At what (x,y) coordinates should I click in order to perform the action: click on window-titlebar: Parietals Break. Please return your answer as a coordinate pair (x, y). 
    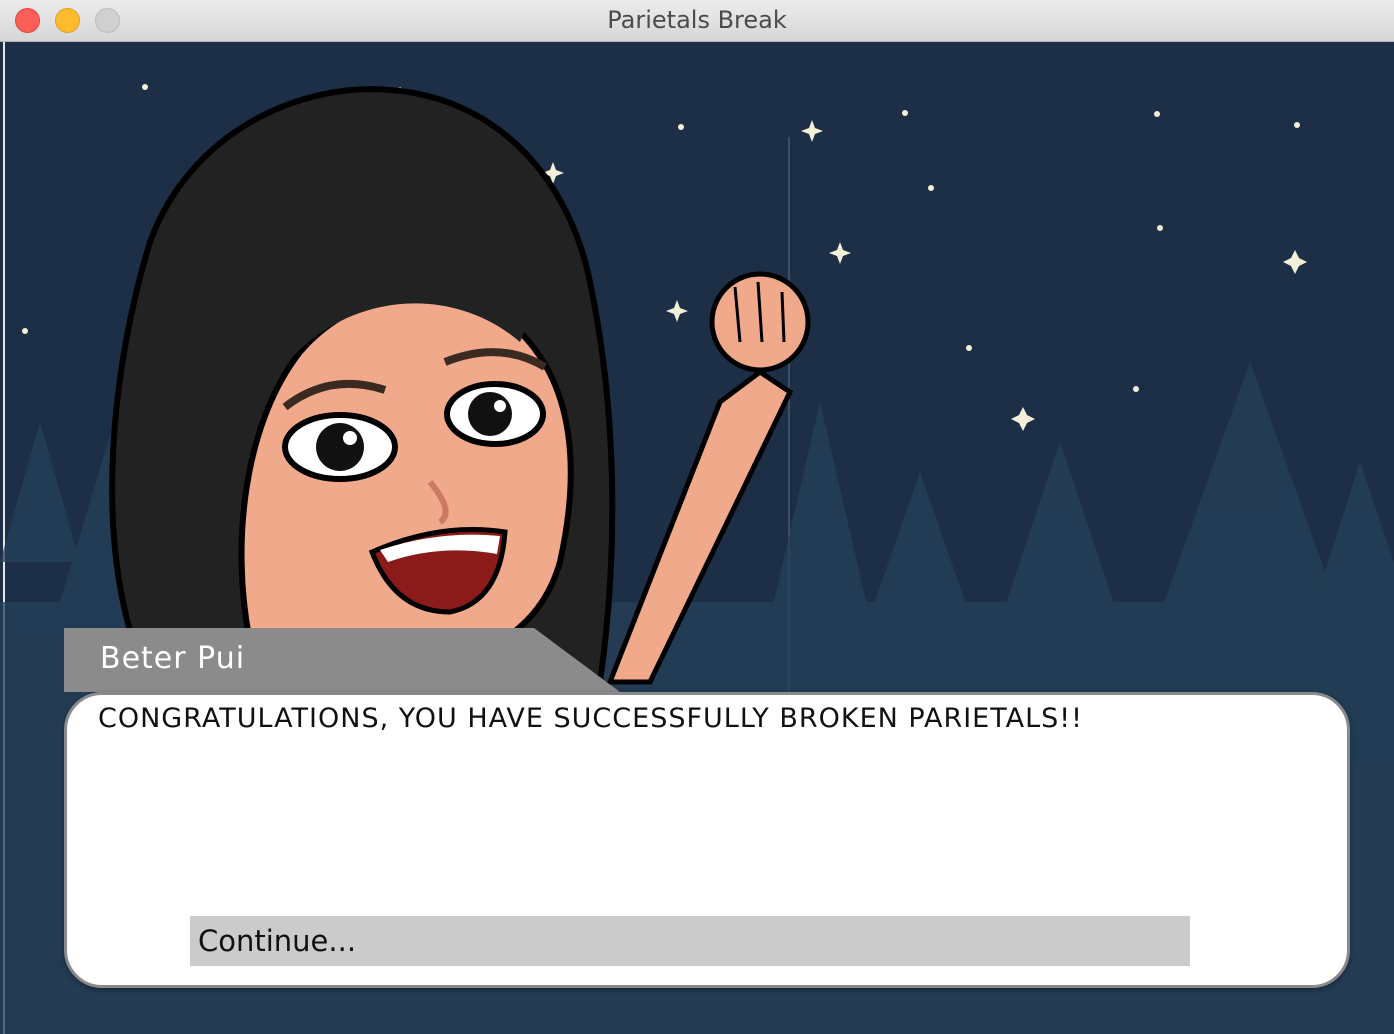
    Looking at the image, I should click on (697, 21).